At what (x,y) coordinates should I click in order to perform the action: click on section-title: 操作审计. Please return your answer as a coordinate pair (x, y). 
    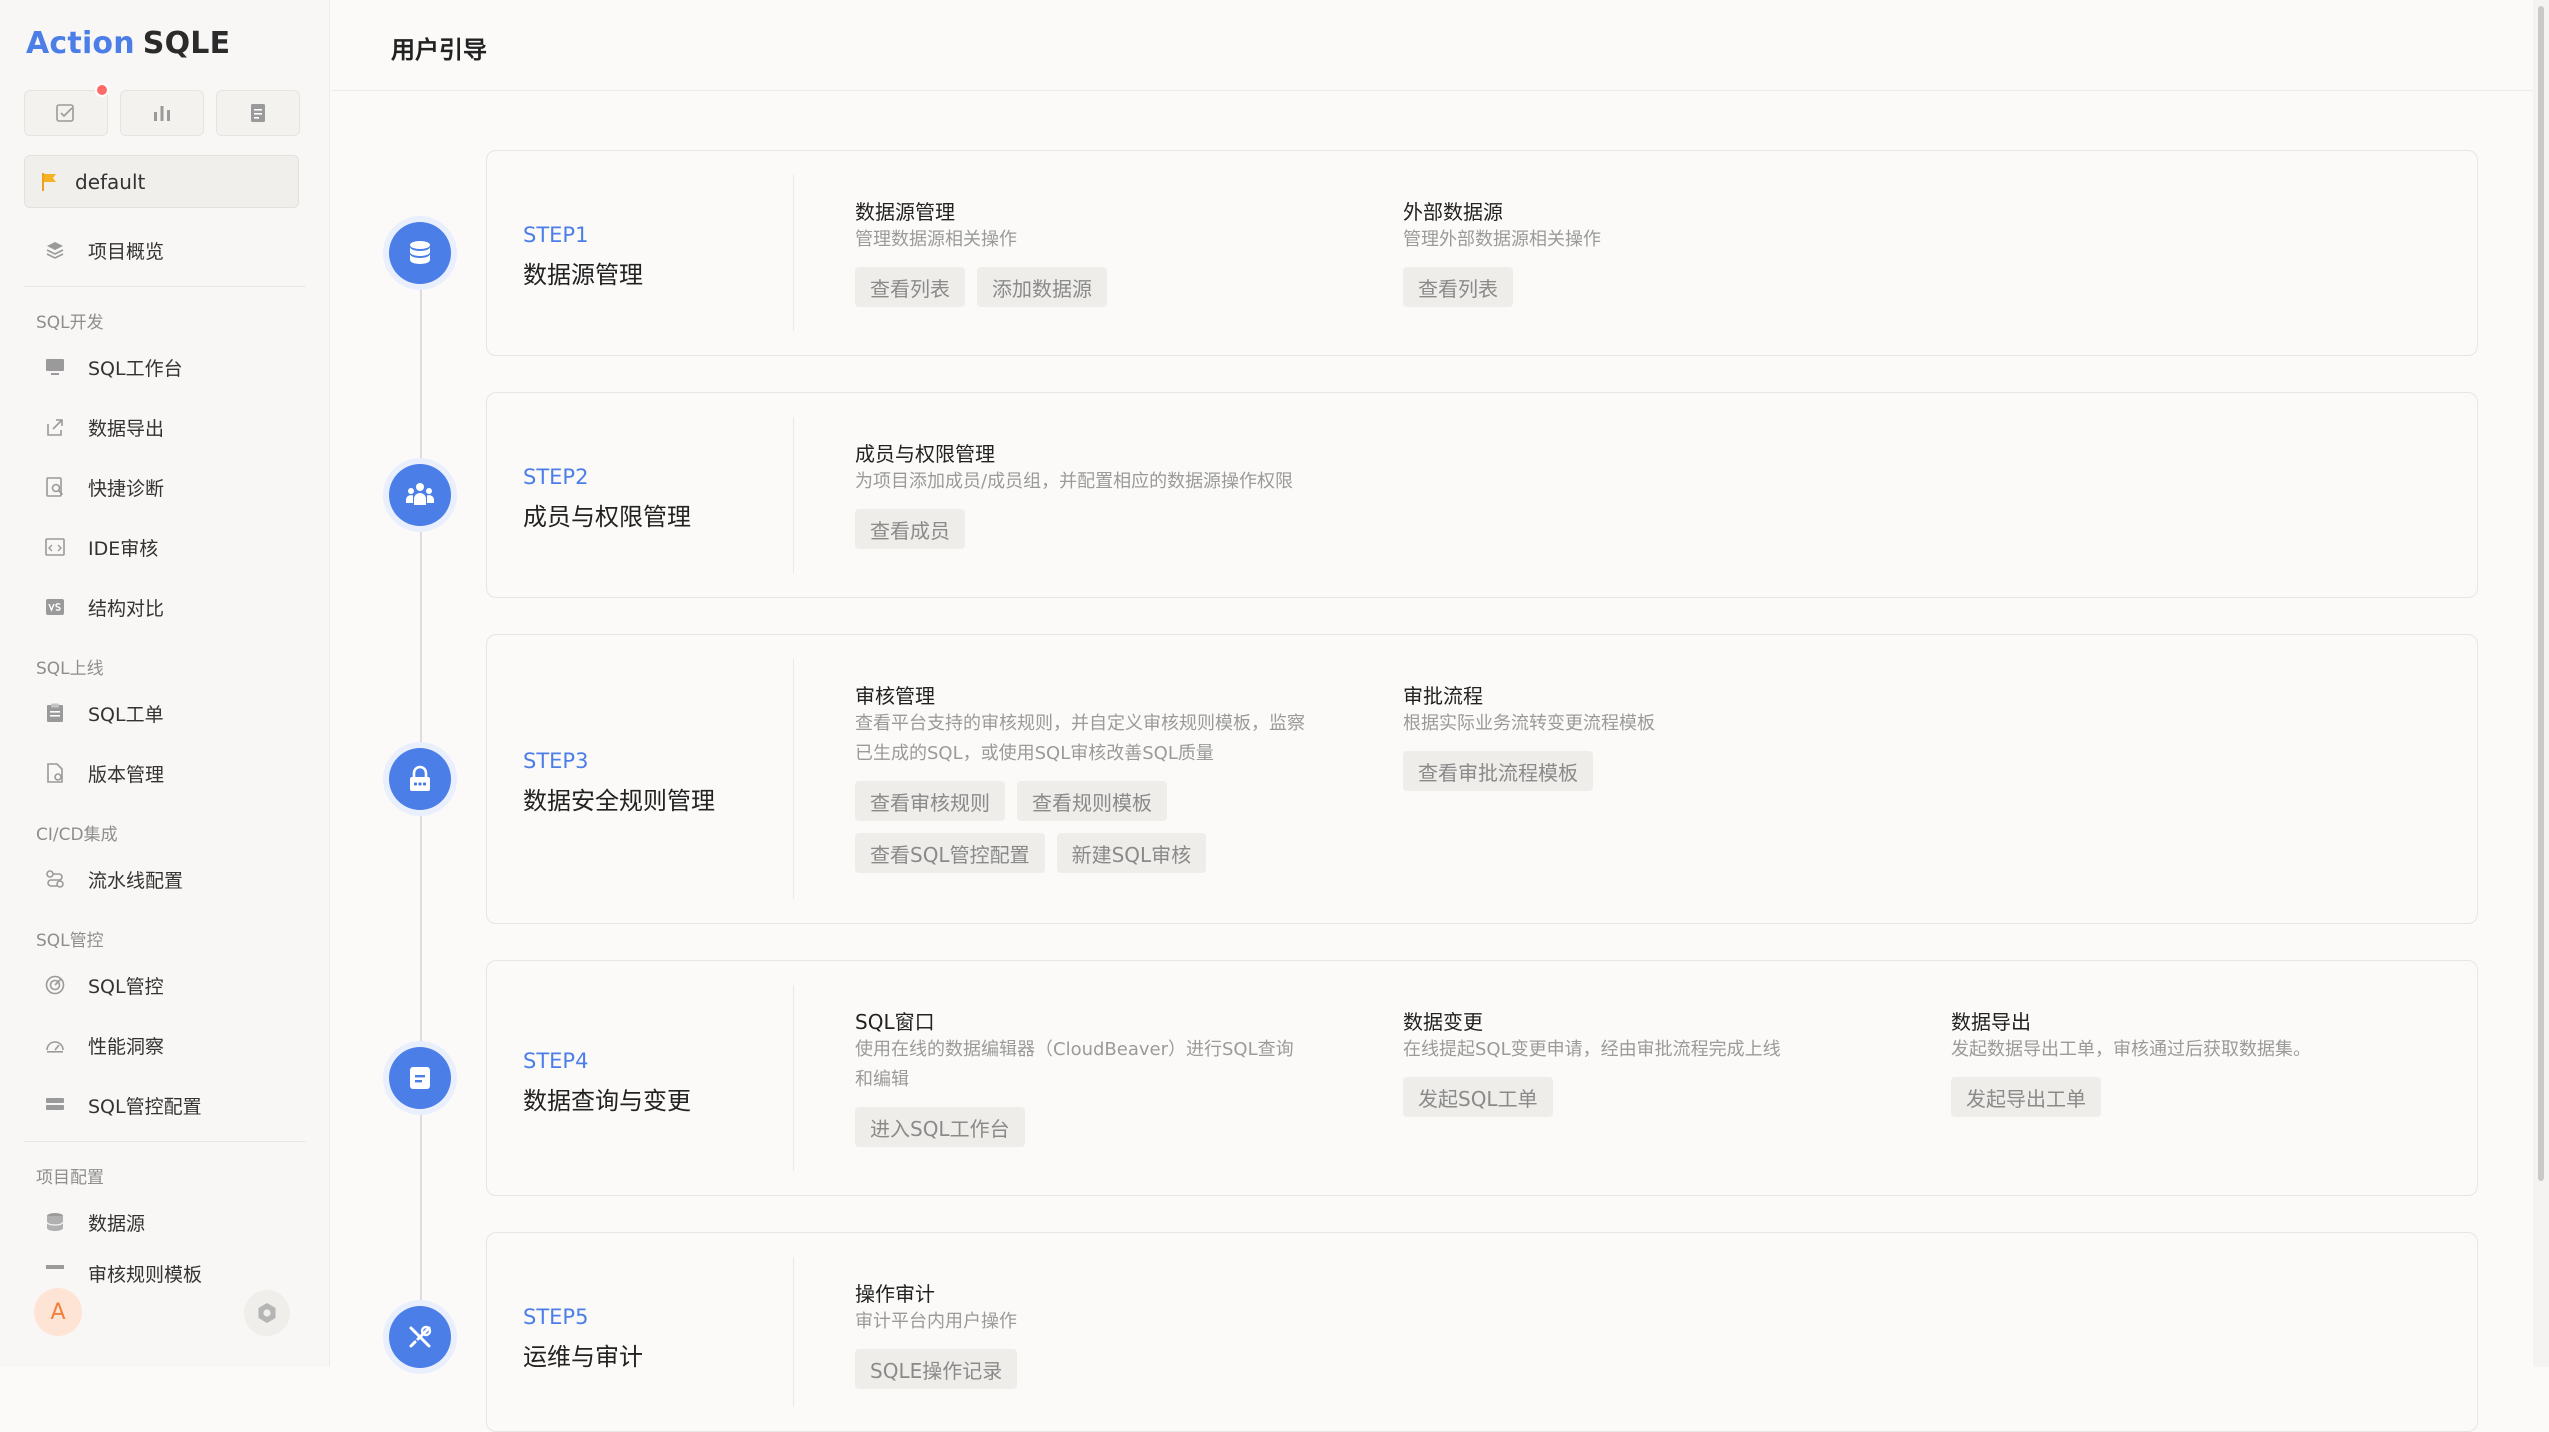
    Looking at the image, I should click on (895, 1294).